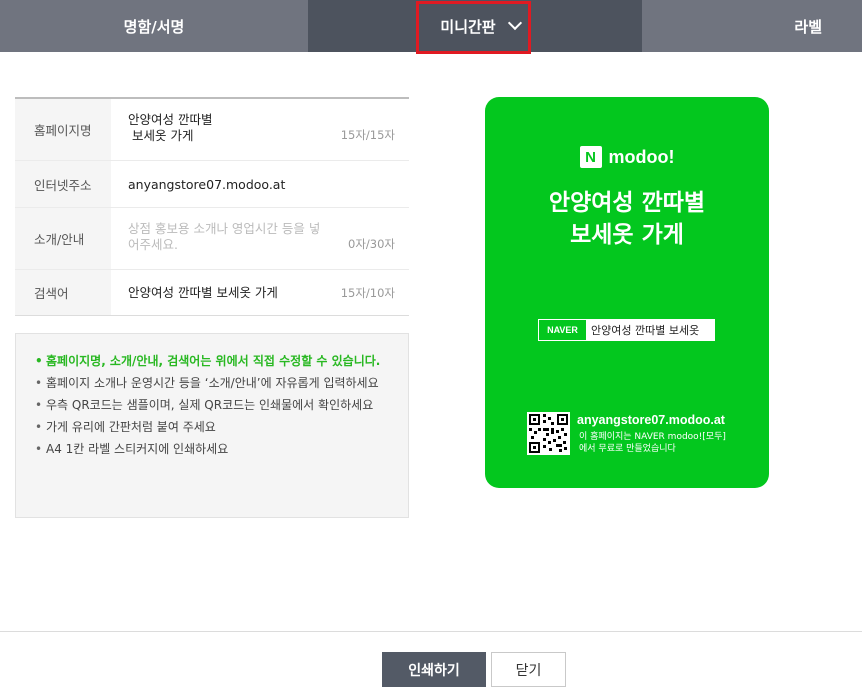  I want to click on naver-search-bar: NAVER 안양여성 깐따별 보세옷, so click(626, 330).